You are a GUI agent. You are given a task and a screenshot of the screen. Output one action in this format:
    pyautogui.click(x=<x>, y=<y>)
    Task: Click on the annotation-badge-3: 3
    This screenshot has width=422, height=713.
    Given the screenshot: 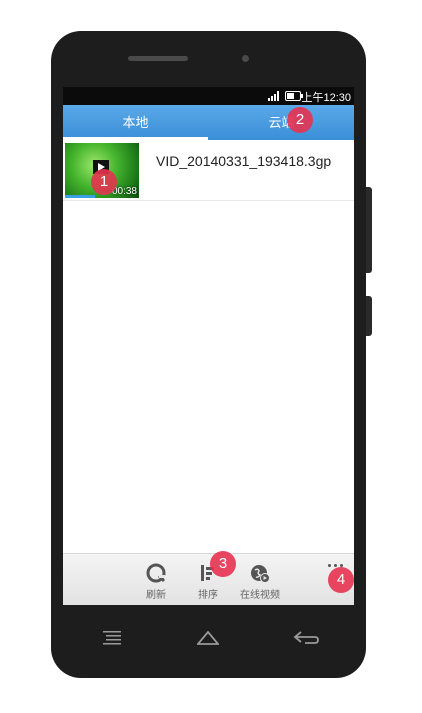 What is the action you would take?
    pyautogui.click(x=223, y=564)
    